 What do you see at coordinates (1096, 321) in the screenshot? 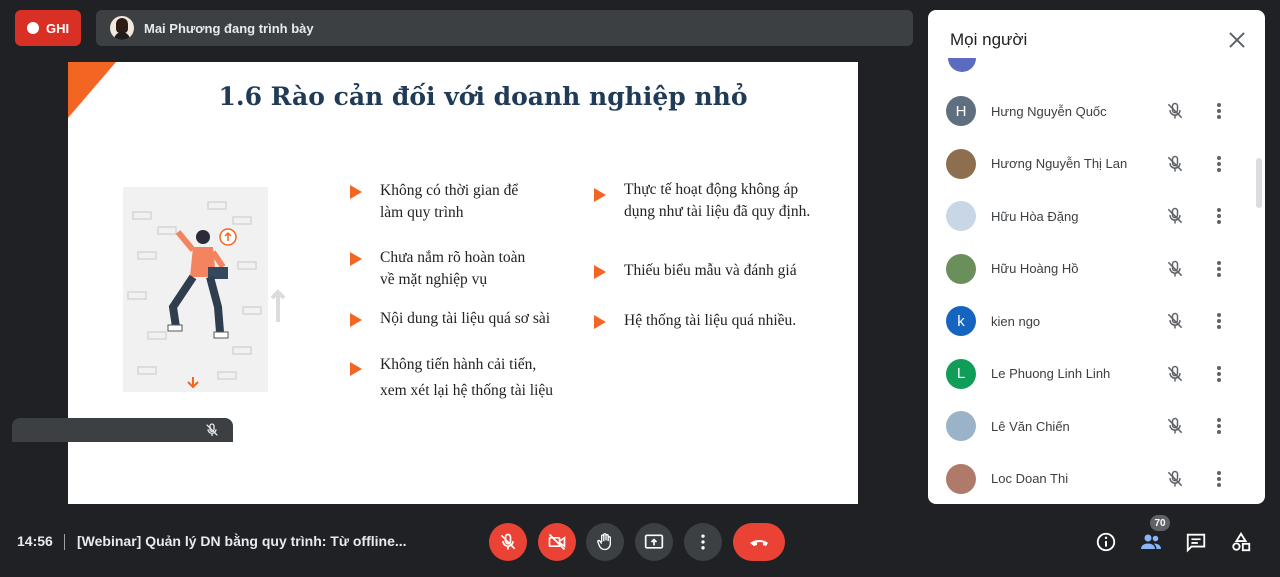
I see `participant-row: k kien ngo` at bounding box center [1096, 321].